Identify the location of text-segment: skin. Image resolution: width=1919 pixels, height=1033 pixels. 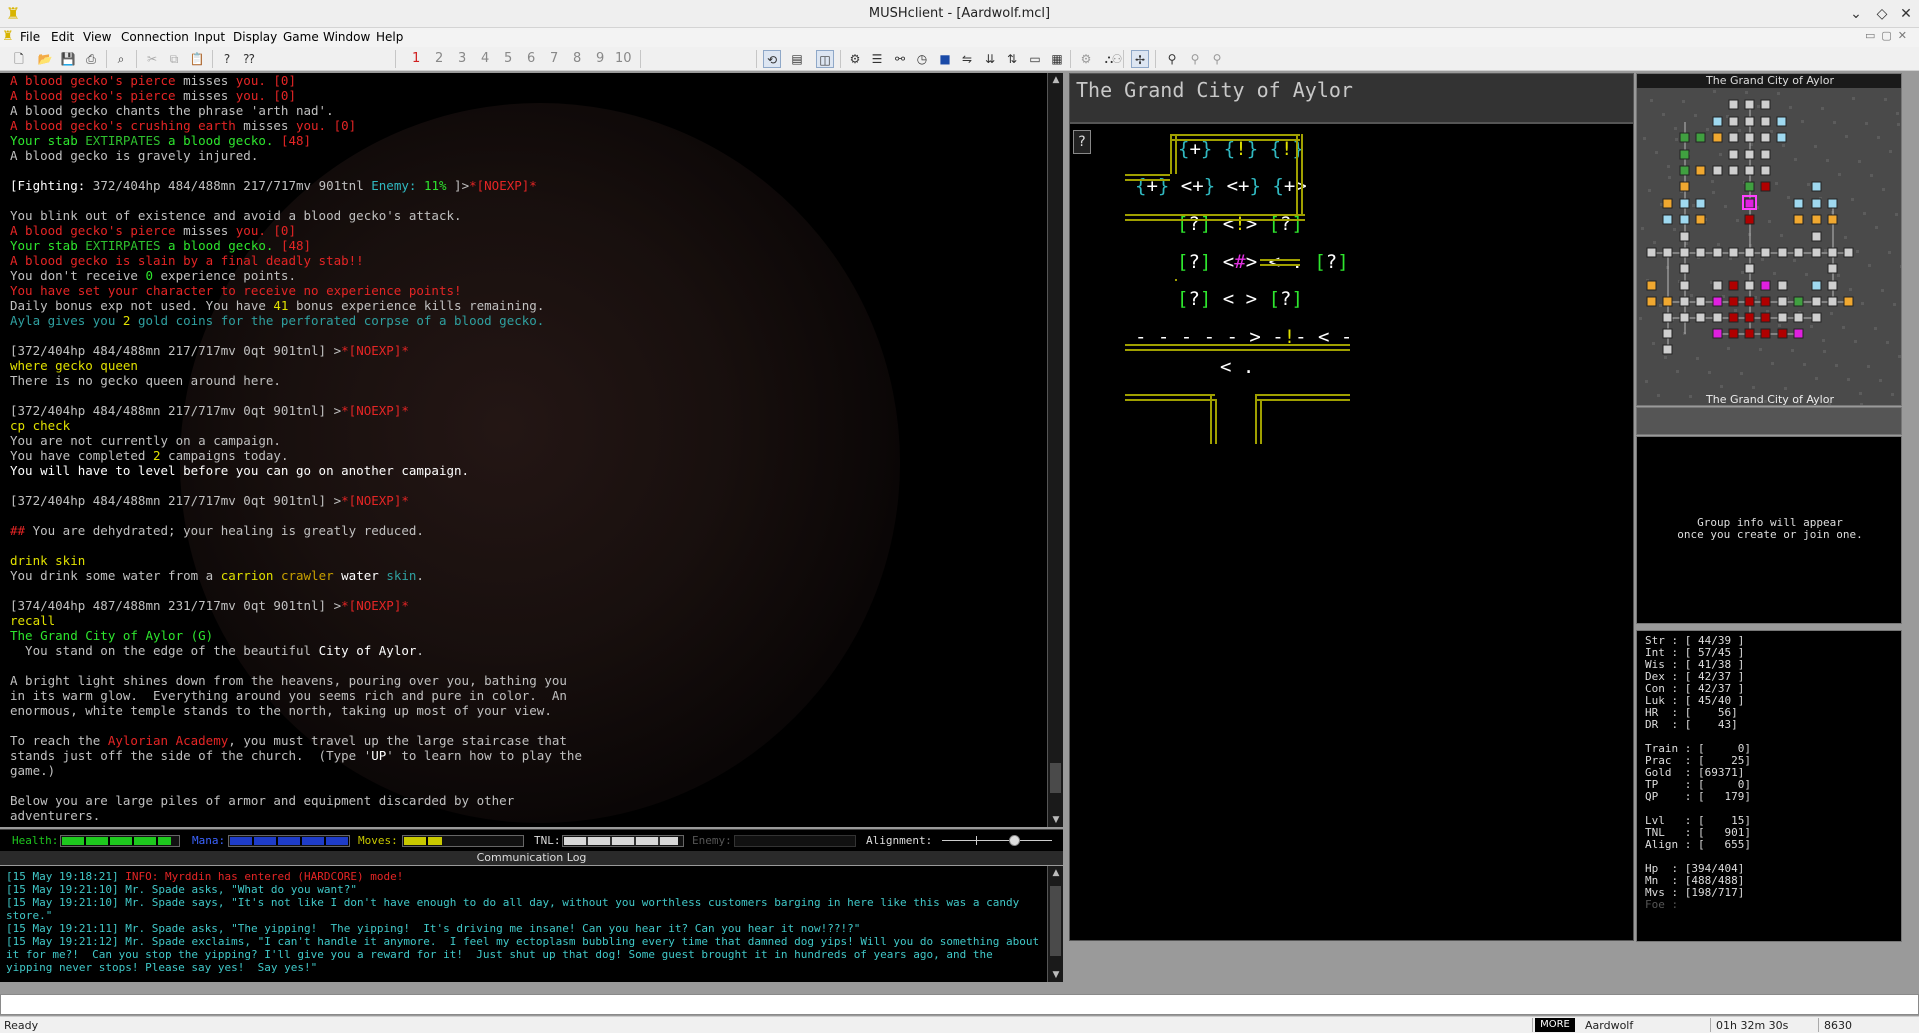
(401, 575).